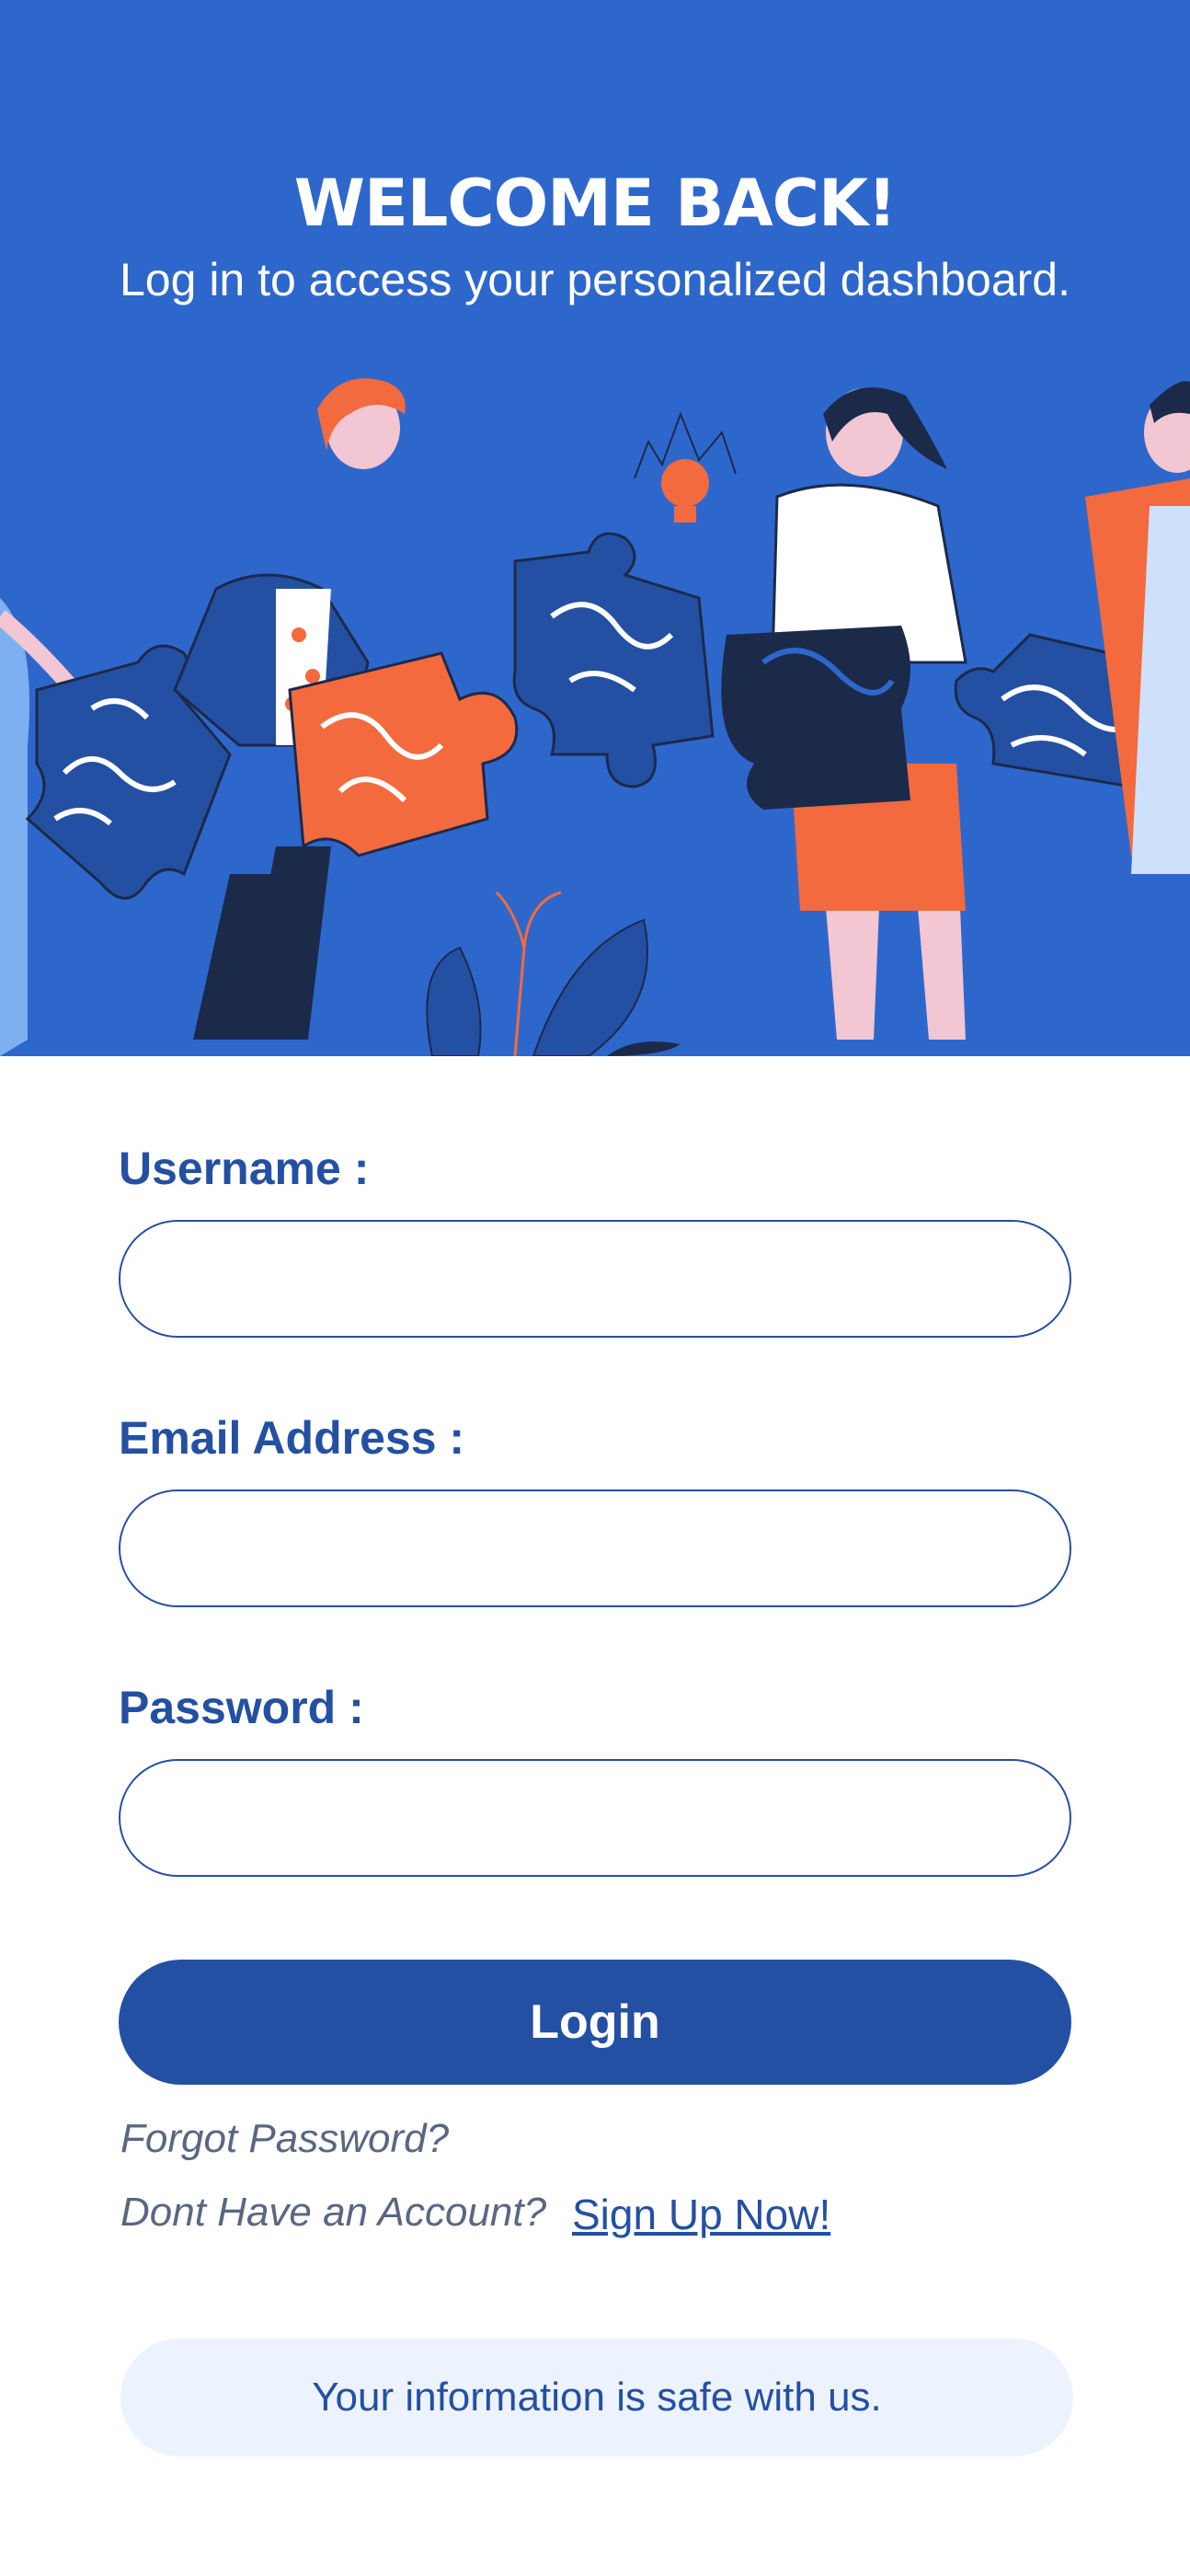  What do you see at coordinates (241, 1707) in the screenshot?
I see `password-label: Password :` at bounding box center [241, 1707].